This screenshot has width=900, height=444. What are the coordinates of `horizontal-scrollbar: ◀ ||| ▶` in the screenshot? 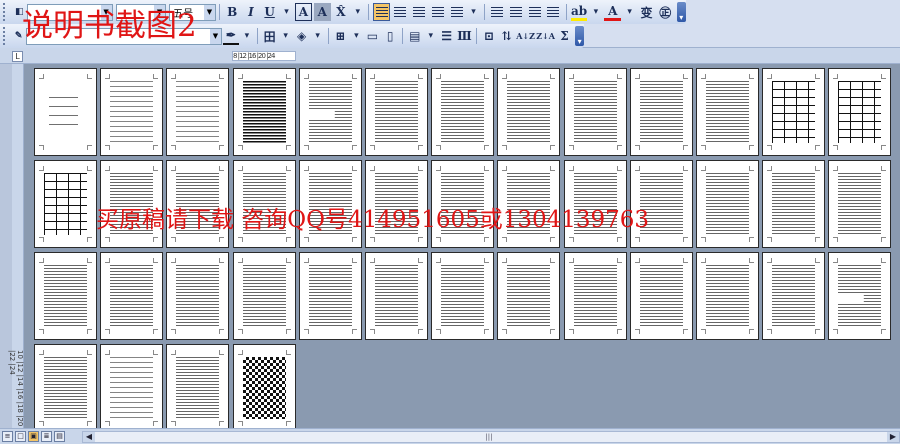 It's located at (491, 437).